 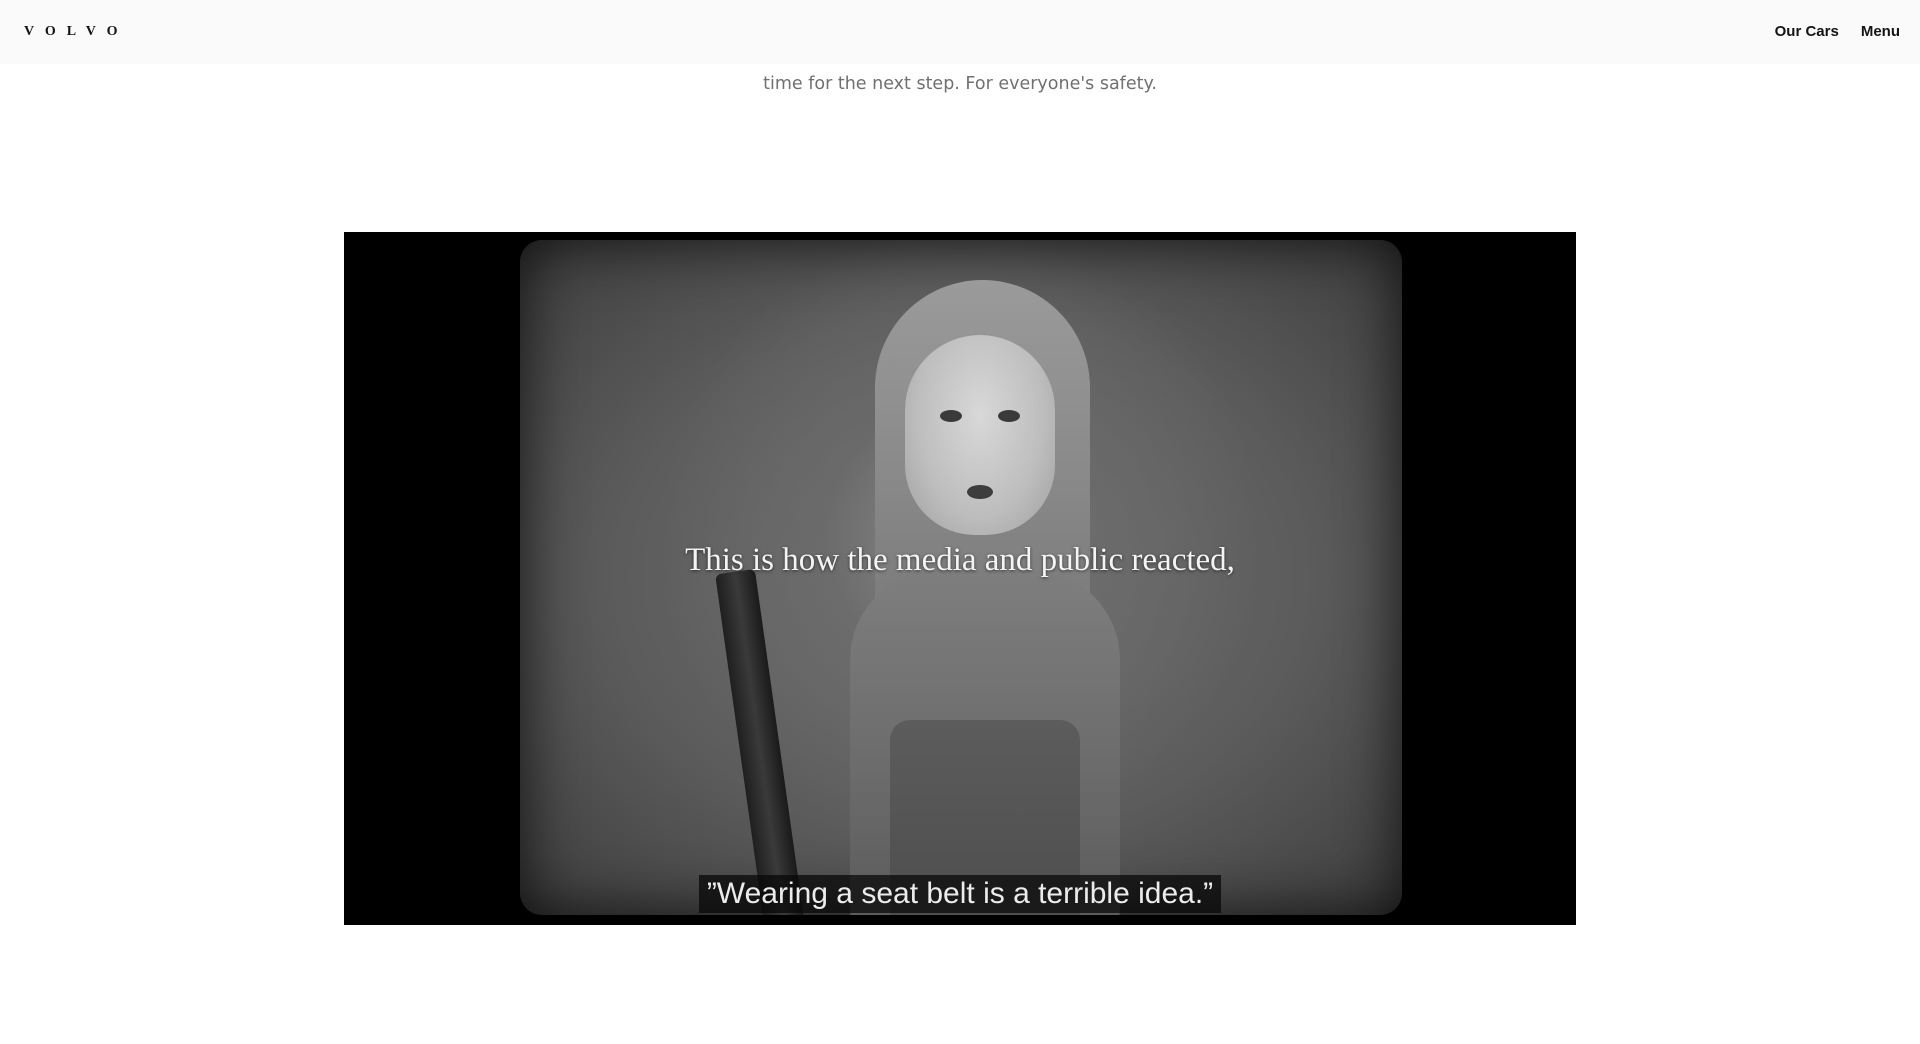 What do you see at coordinates (76, 32) in the screenshot?
I see `volvo-logo: VOLVO` at bounding box center [76, 32].